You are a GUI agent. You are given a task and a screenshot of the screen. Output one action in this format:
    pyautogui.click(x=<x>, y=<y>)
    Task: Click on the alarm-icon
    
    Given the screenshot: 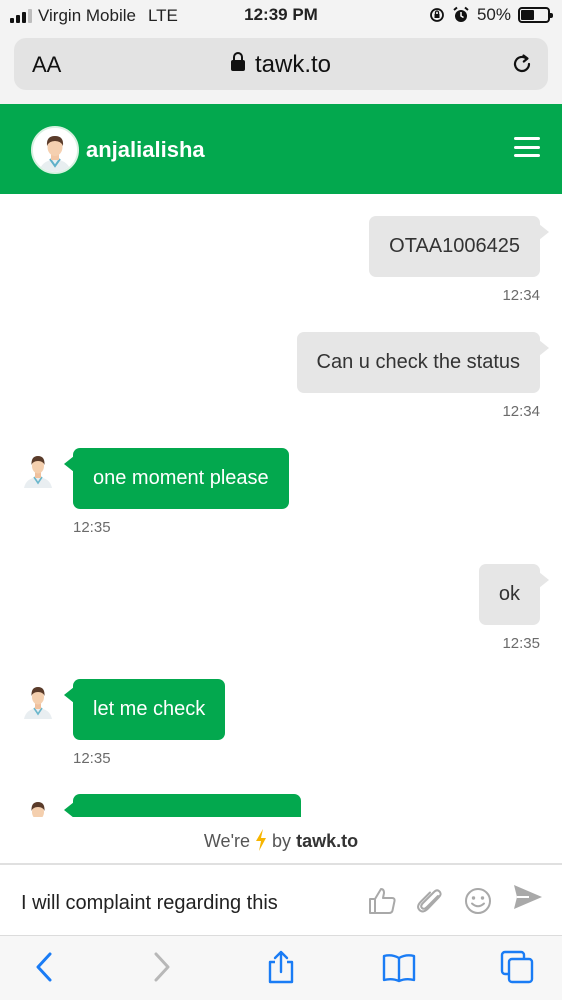 What is the action you would take?
    pyautogui.click(x=461, y=14)
    